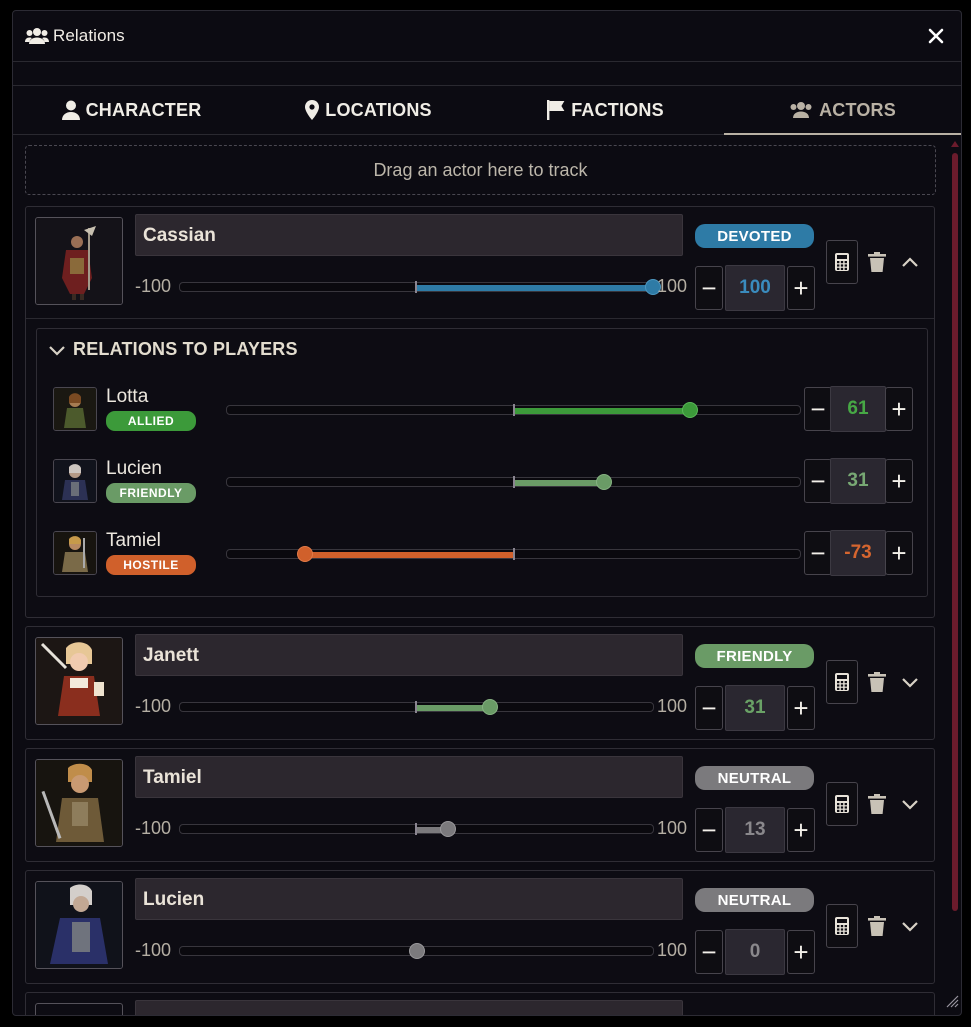  I want to click on tab-locations: LOCATIONS, so click(368, 110).